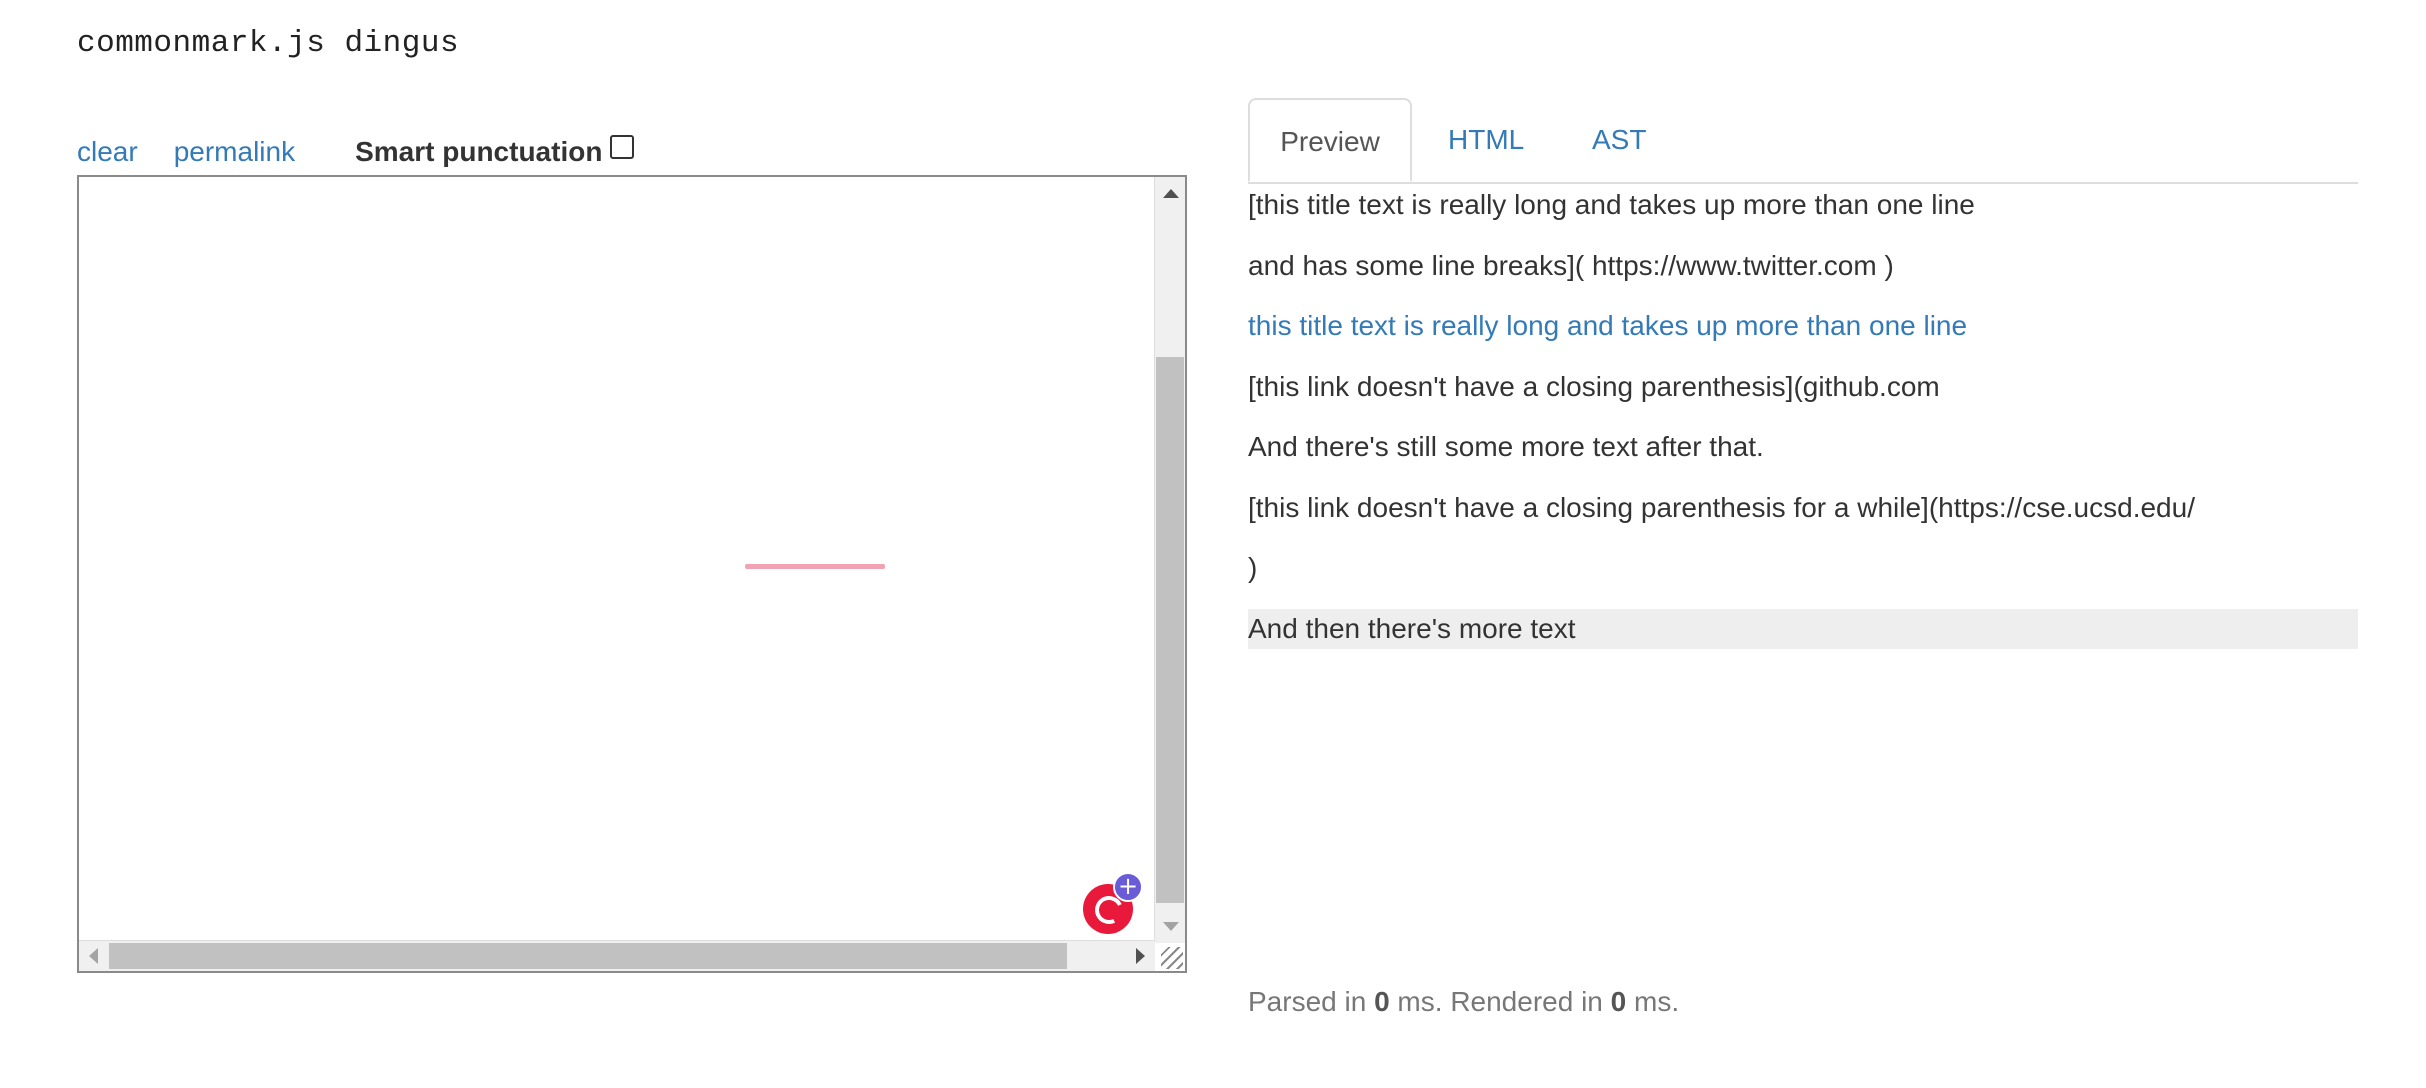 Image resolution: width=2426 pixels, height=1088 pixels. What do you see at coordinates (1311, 1001) in the screenshot?
I see `parsed-prefix: Parsed in` at bounding box center [1311, 1001].